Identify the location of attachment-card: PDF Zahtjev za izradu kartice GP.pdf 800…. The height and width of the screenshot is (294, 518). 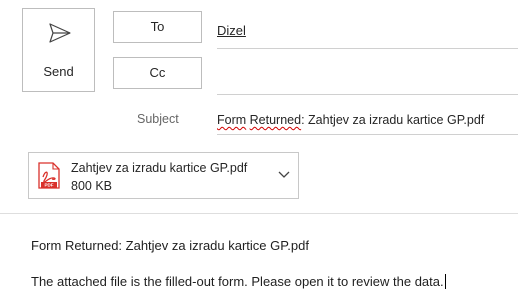
(163, 175).